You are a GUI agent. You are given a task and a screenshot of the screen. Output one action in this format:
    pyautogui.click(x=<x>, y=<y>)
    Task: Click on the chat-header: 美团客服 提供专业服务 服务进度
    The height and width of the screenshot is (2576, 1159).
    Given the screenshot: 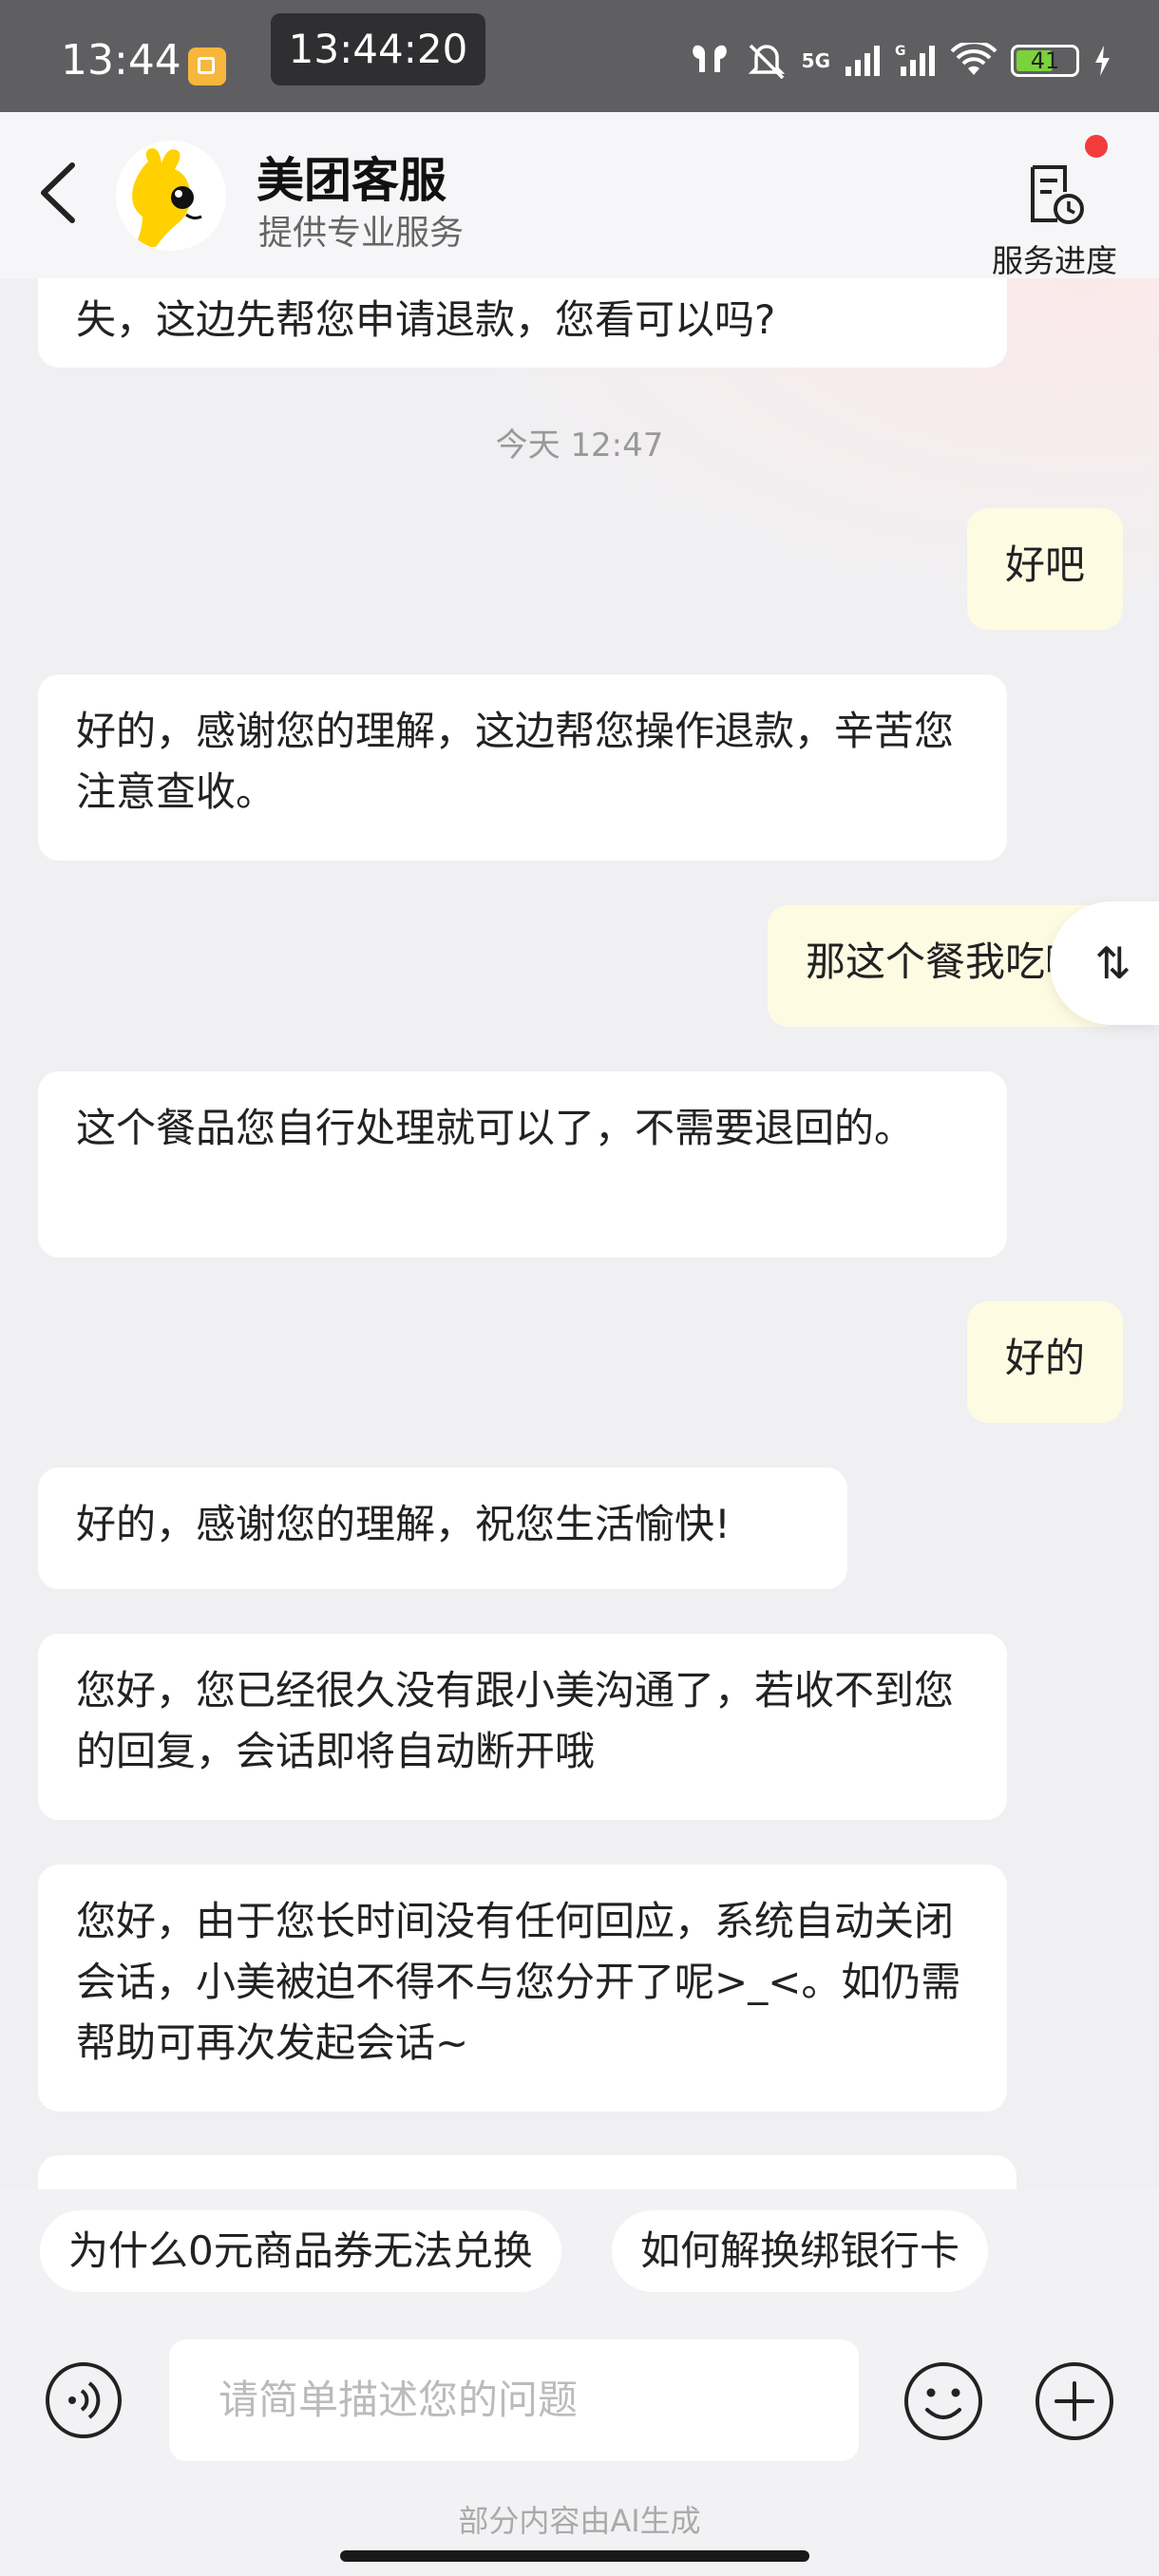 What is the action you would take?
    pyautogui.click(x=579, y=195)
    